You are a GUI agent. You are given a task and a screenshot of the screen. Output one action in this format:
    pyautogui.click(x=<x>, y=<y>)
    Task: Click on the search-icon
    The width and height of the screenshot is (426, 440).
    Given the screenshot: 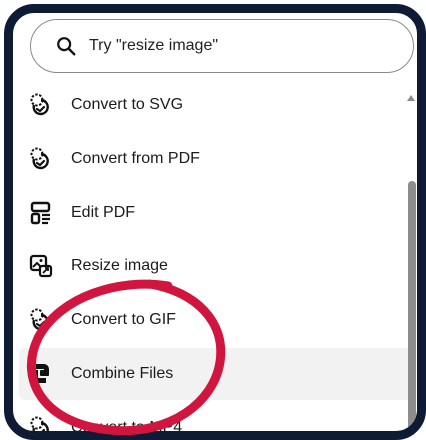 What is the action you would take?
    pyautogui.click(x=66, y=46)
    